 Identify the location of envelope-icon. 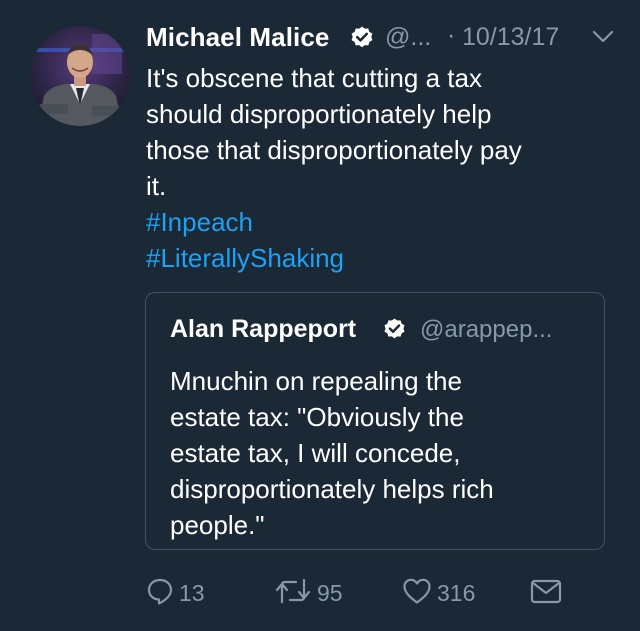
(546, 593).